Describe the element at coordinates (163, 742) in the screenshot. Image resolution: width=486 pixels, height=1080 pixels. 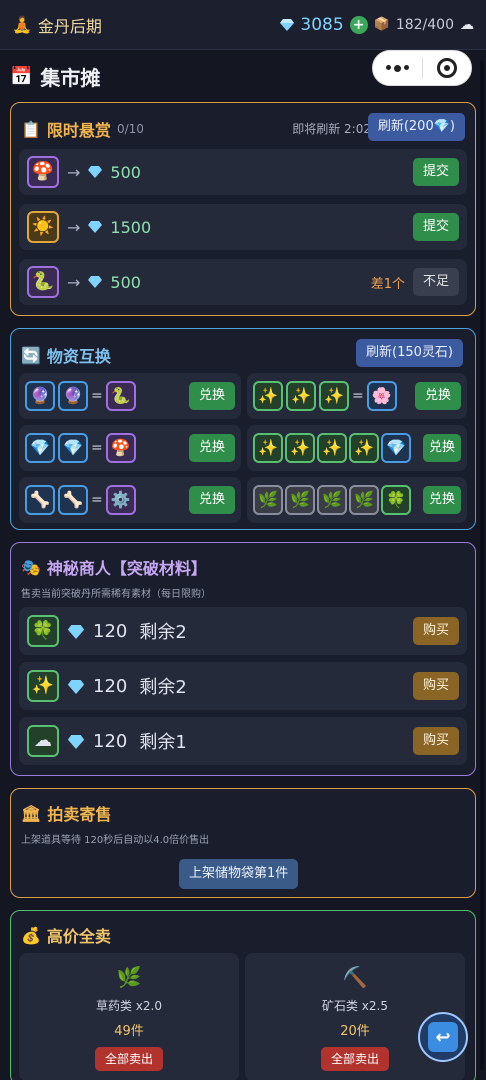
I see `merchant-stock: 剩余1` at that location.